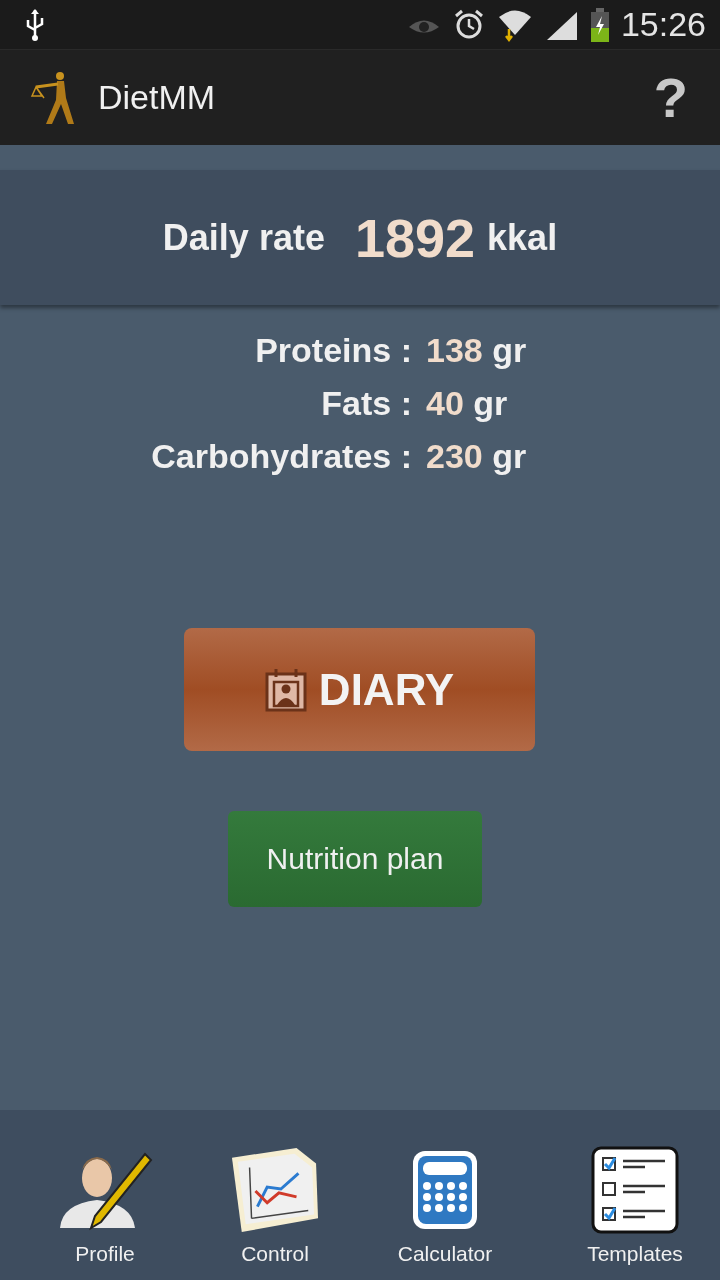 The image size is (720, 1280). What do you see at coordinates (275, 1190) in the screenshot?
I see `chart-document-icon` at bounding box center [275, 1190].